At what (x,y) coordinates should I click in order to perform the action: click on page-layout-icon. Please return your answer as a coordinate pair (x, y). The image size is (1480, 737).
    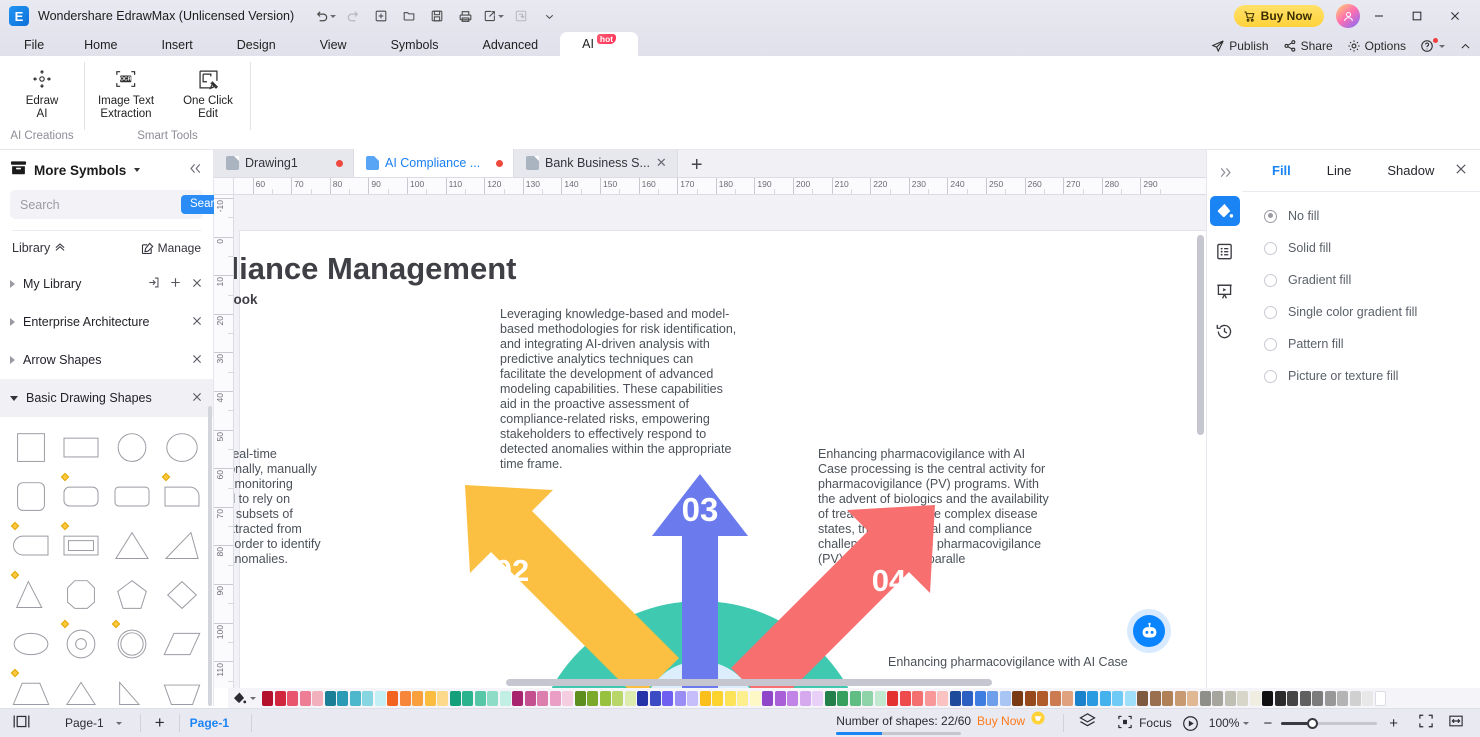
    Looking at the image, I should click on (21, 723).